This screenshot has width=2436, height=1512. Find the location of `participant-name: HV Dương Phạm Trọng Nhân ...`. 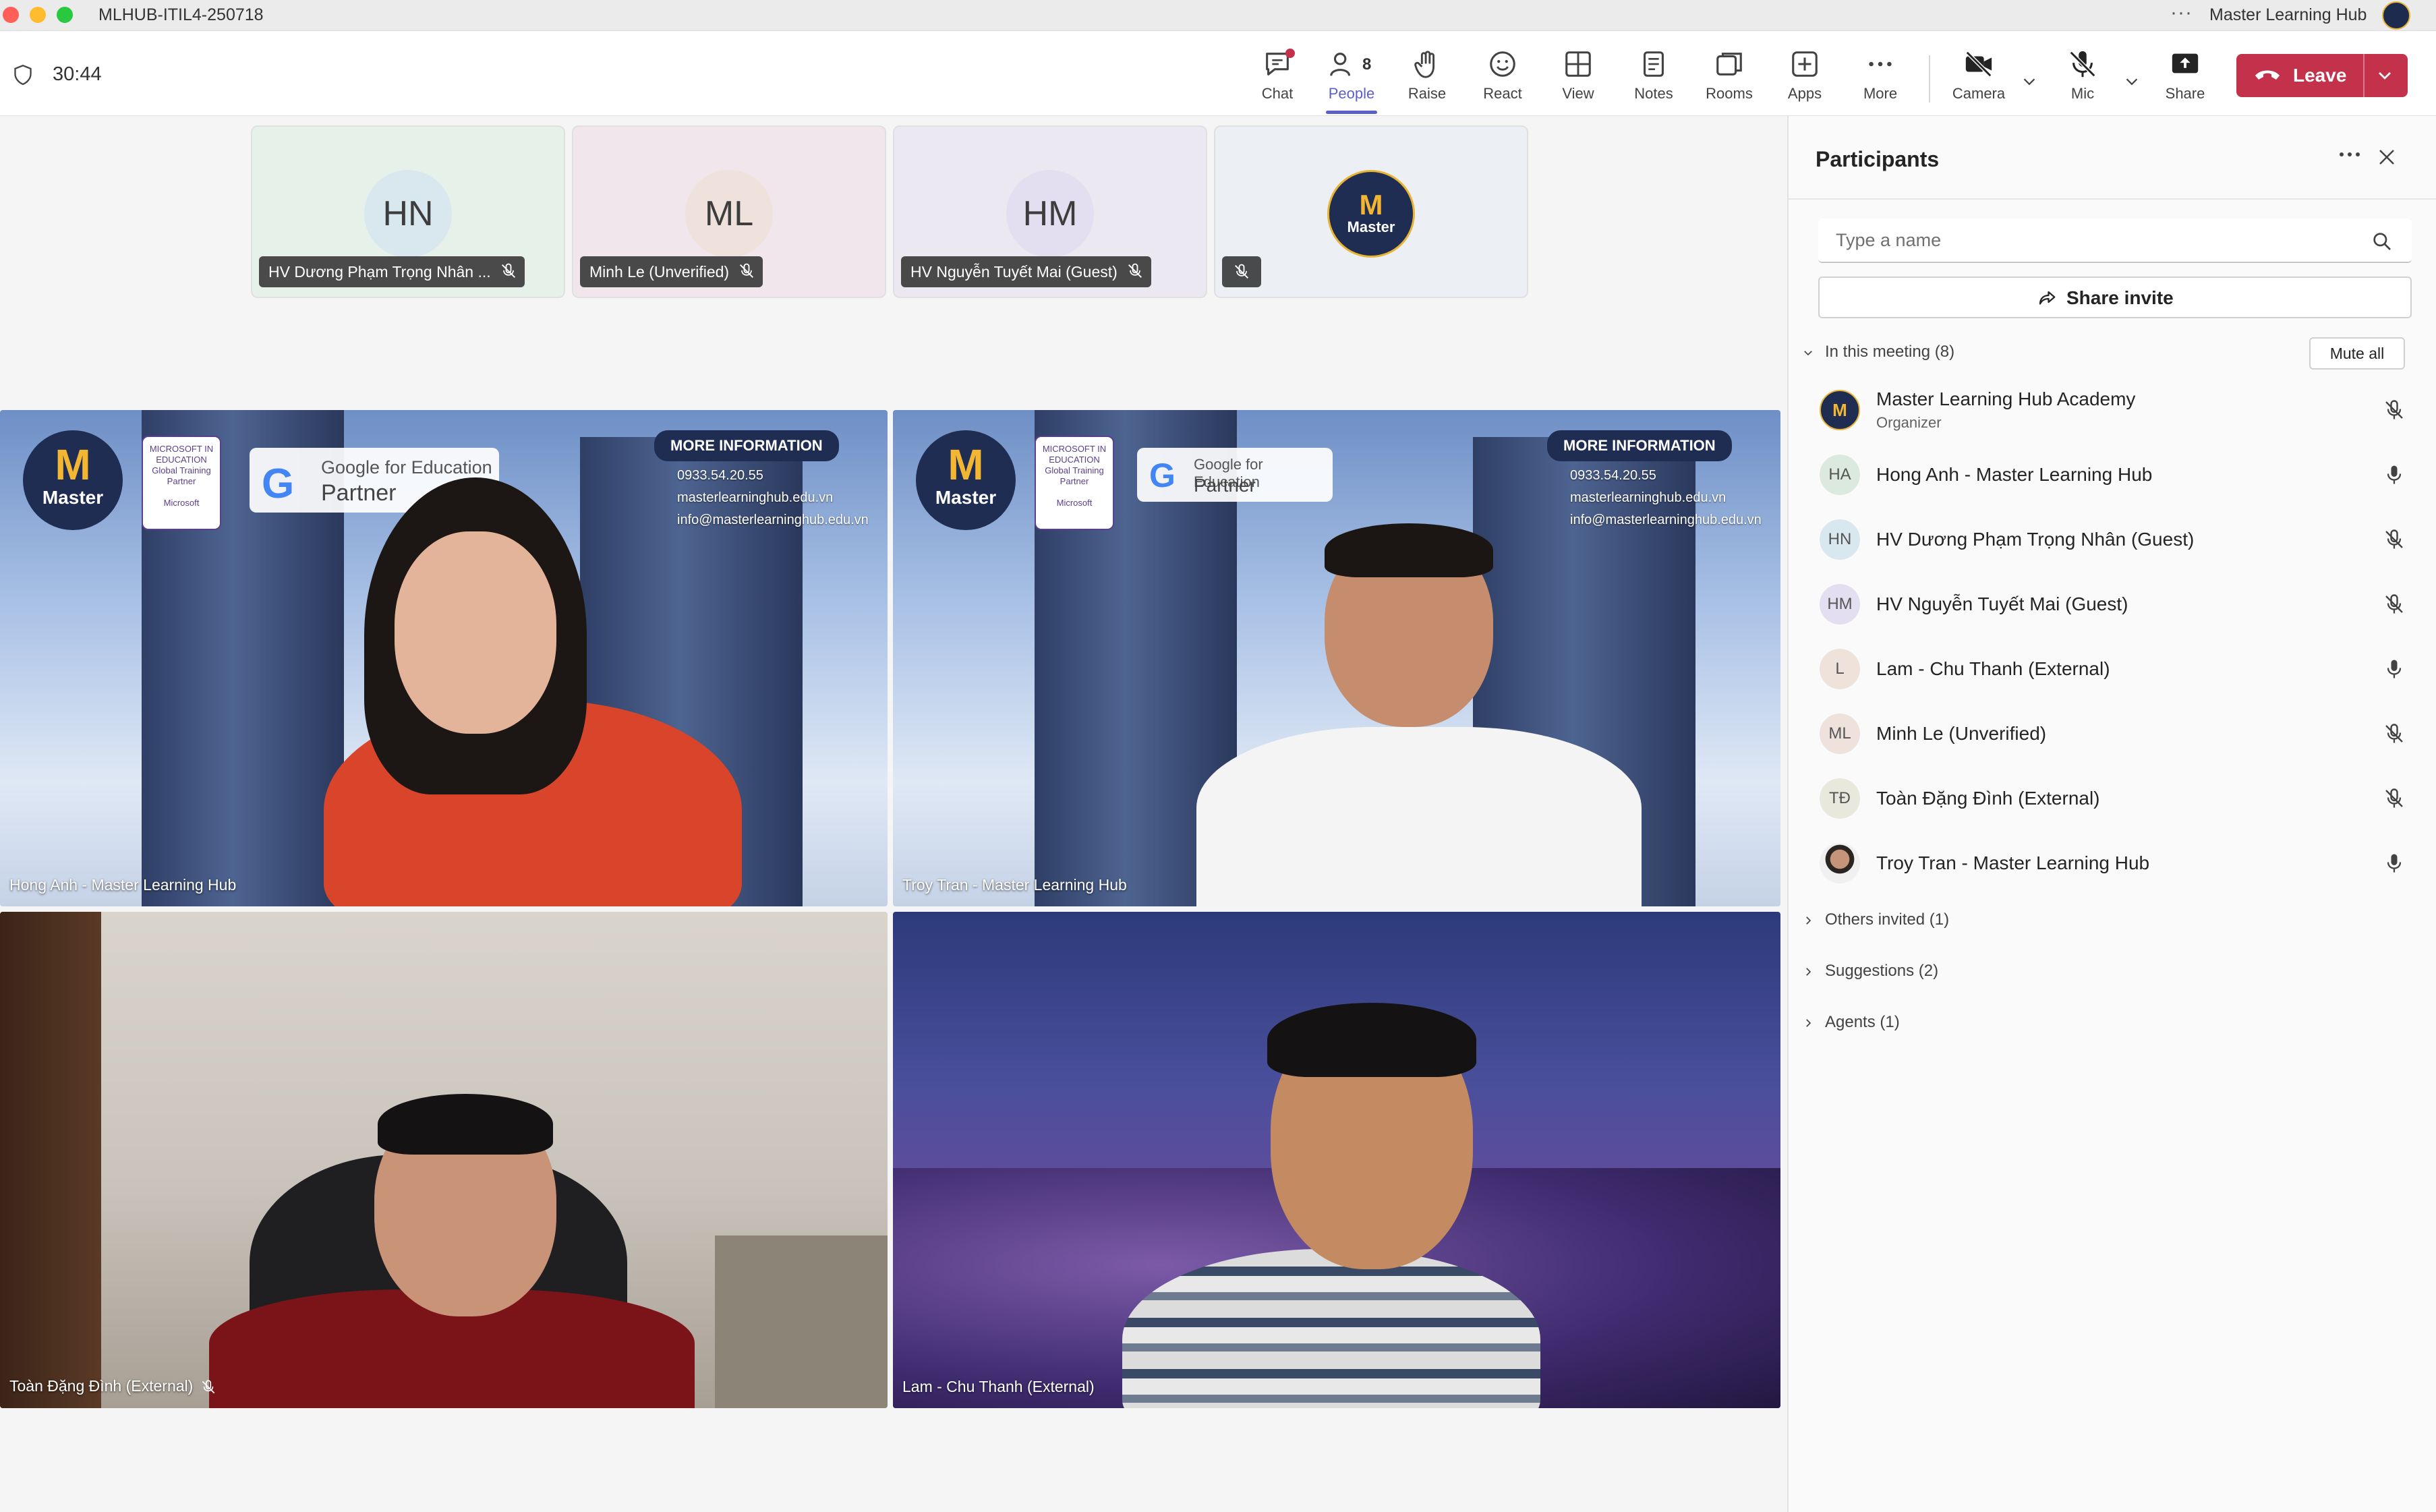

participant-name: HV Dương Phạm Trọng Nhân ... is located at coordinates (379, 272).